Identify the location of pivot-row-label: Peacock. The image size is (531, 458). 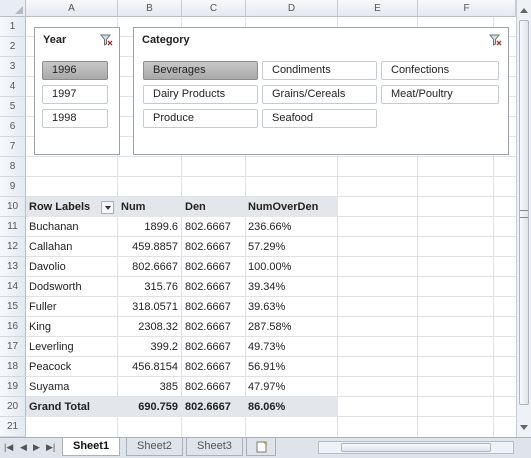
(50, 367).